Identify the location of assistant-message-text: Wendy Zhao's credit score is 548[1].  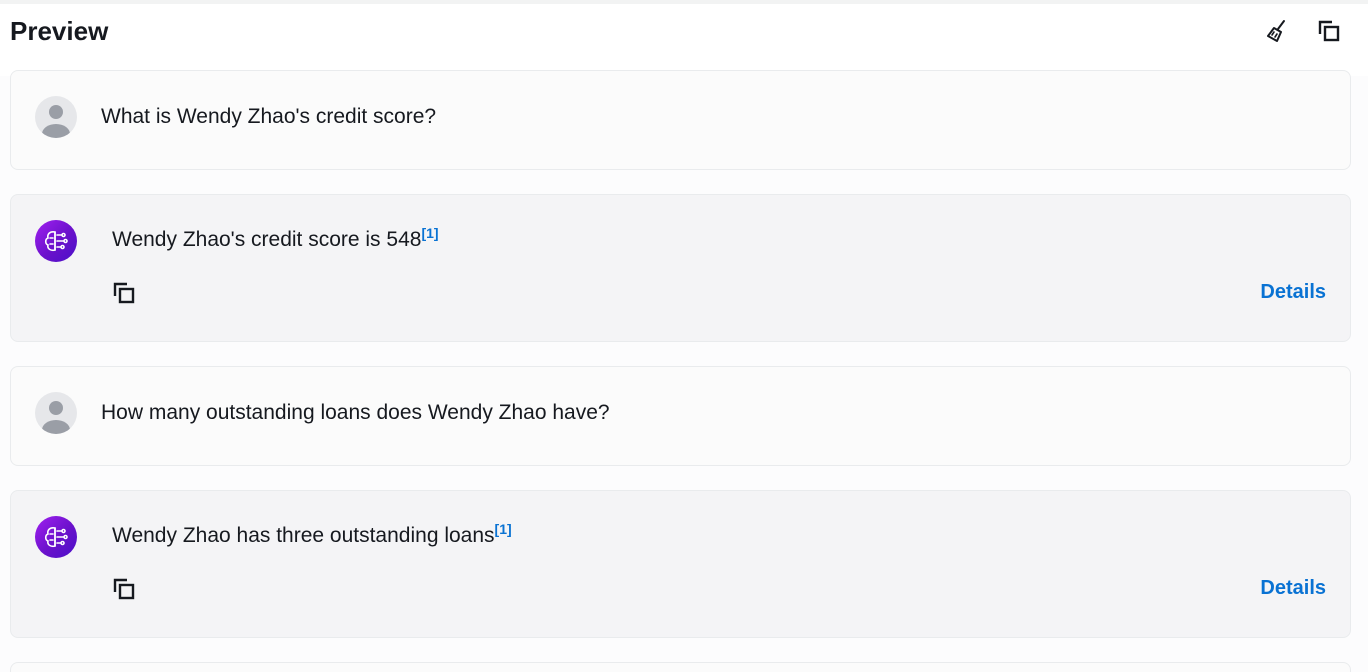
(275, 238).